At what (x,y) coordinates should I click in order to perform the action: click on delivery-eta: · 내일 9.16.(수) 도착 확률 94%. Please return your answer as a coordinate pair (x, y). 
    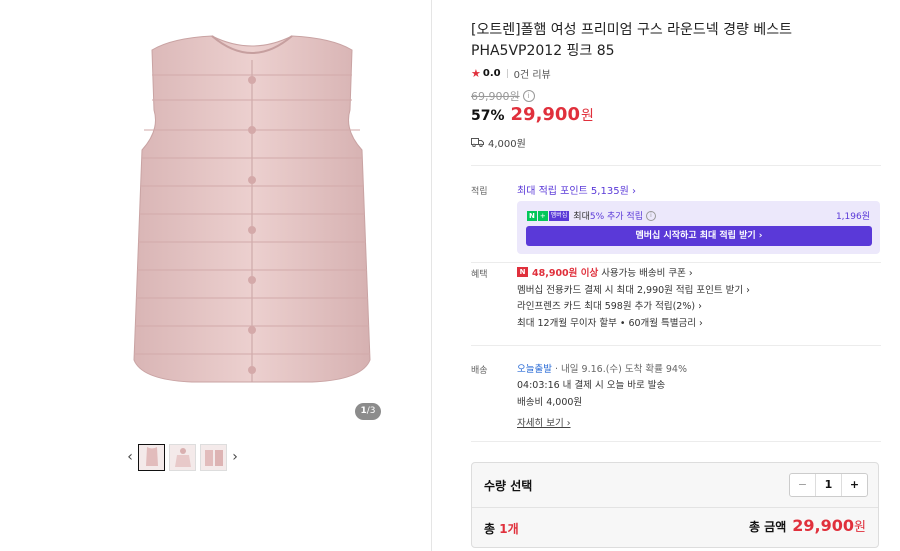
    Looking at the image, I should click on (621, 369).